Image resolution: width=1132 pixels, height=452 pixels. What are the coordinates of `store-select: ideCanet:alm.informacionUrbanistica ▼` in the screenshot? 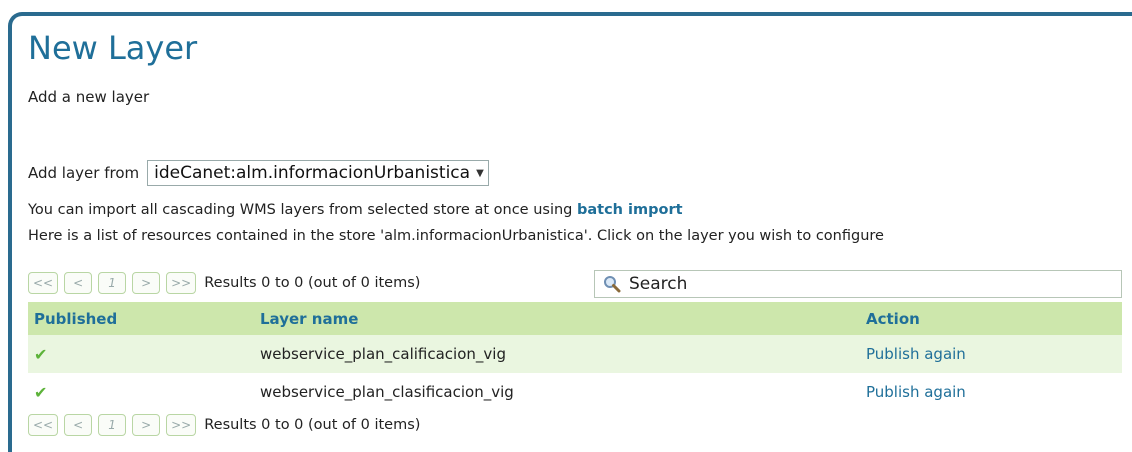 It's located at (318, 173).